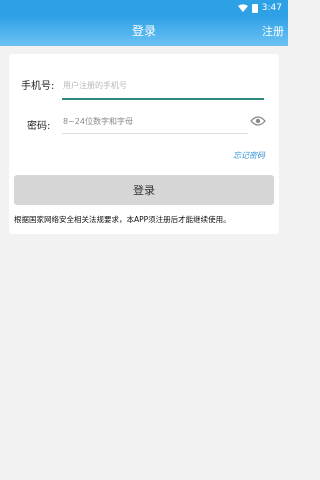 The width and height of the screenshot is (320, 480). Describe the element at coordinates (271, 8) in the screenshot. I see `status-time: 3:47` at that location.